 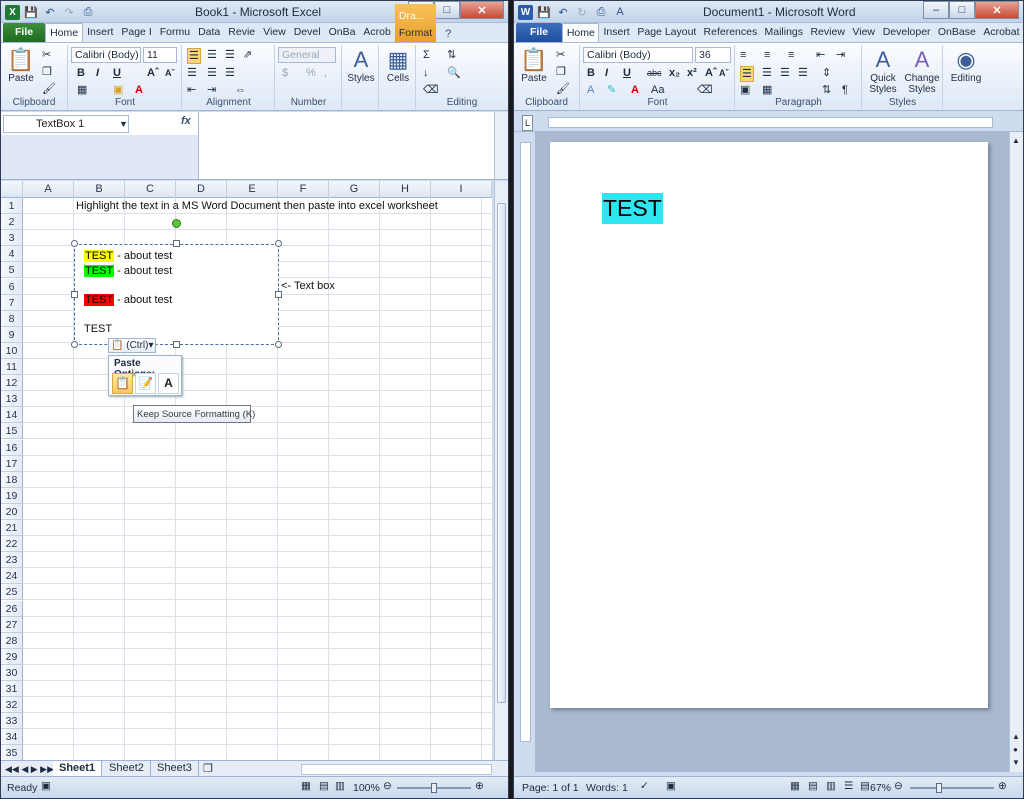 What do you see at coordinates (12, 544) in the screenshot?
I see `row-header: 22` at bounding box center [12, 544].